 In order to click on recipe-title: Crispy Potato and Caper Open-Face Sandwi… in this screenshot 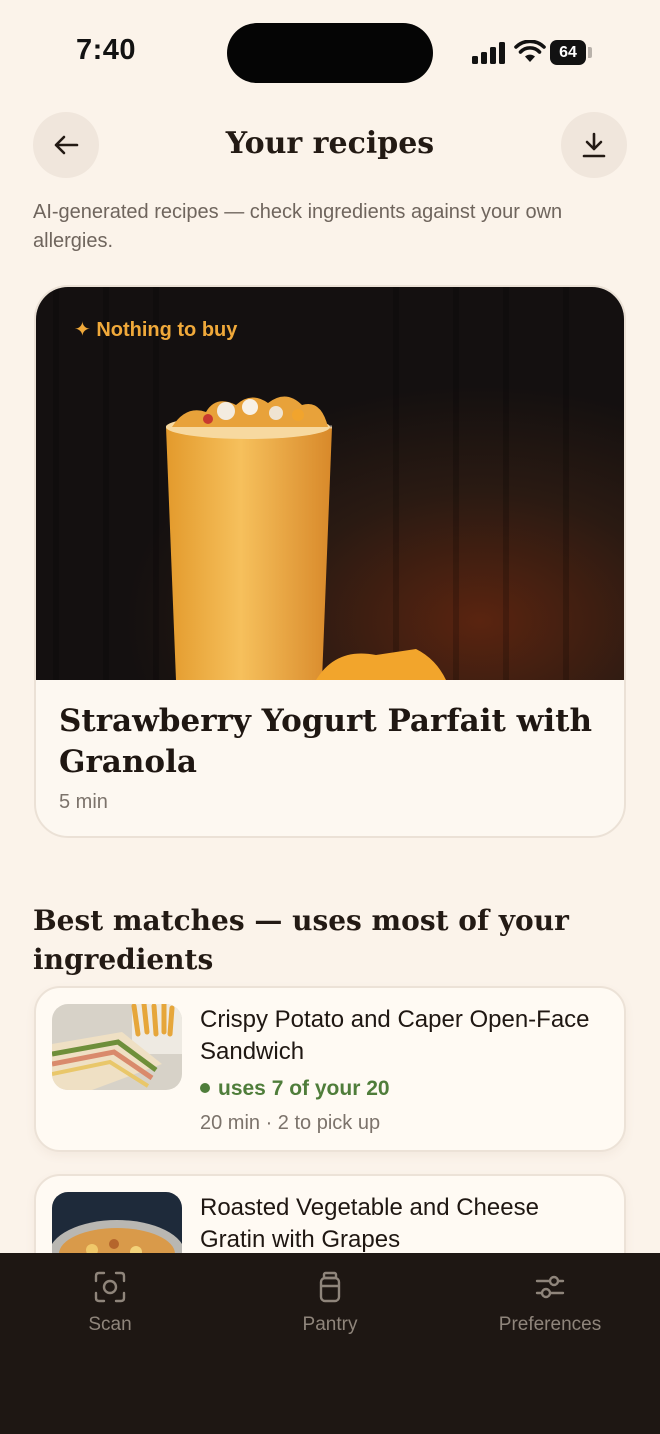, I will do `click(395, 1035)`.